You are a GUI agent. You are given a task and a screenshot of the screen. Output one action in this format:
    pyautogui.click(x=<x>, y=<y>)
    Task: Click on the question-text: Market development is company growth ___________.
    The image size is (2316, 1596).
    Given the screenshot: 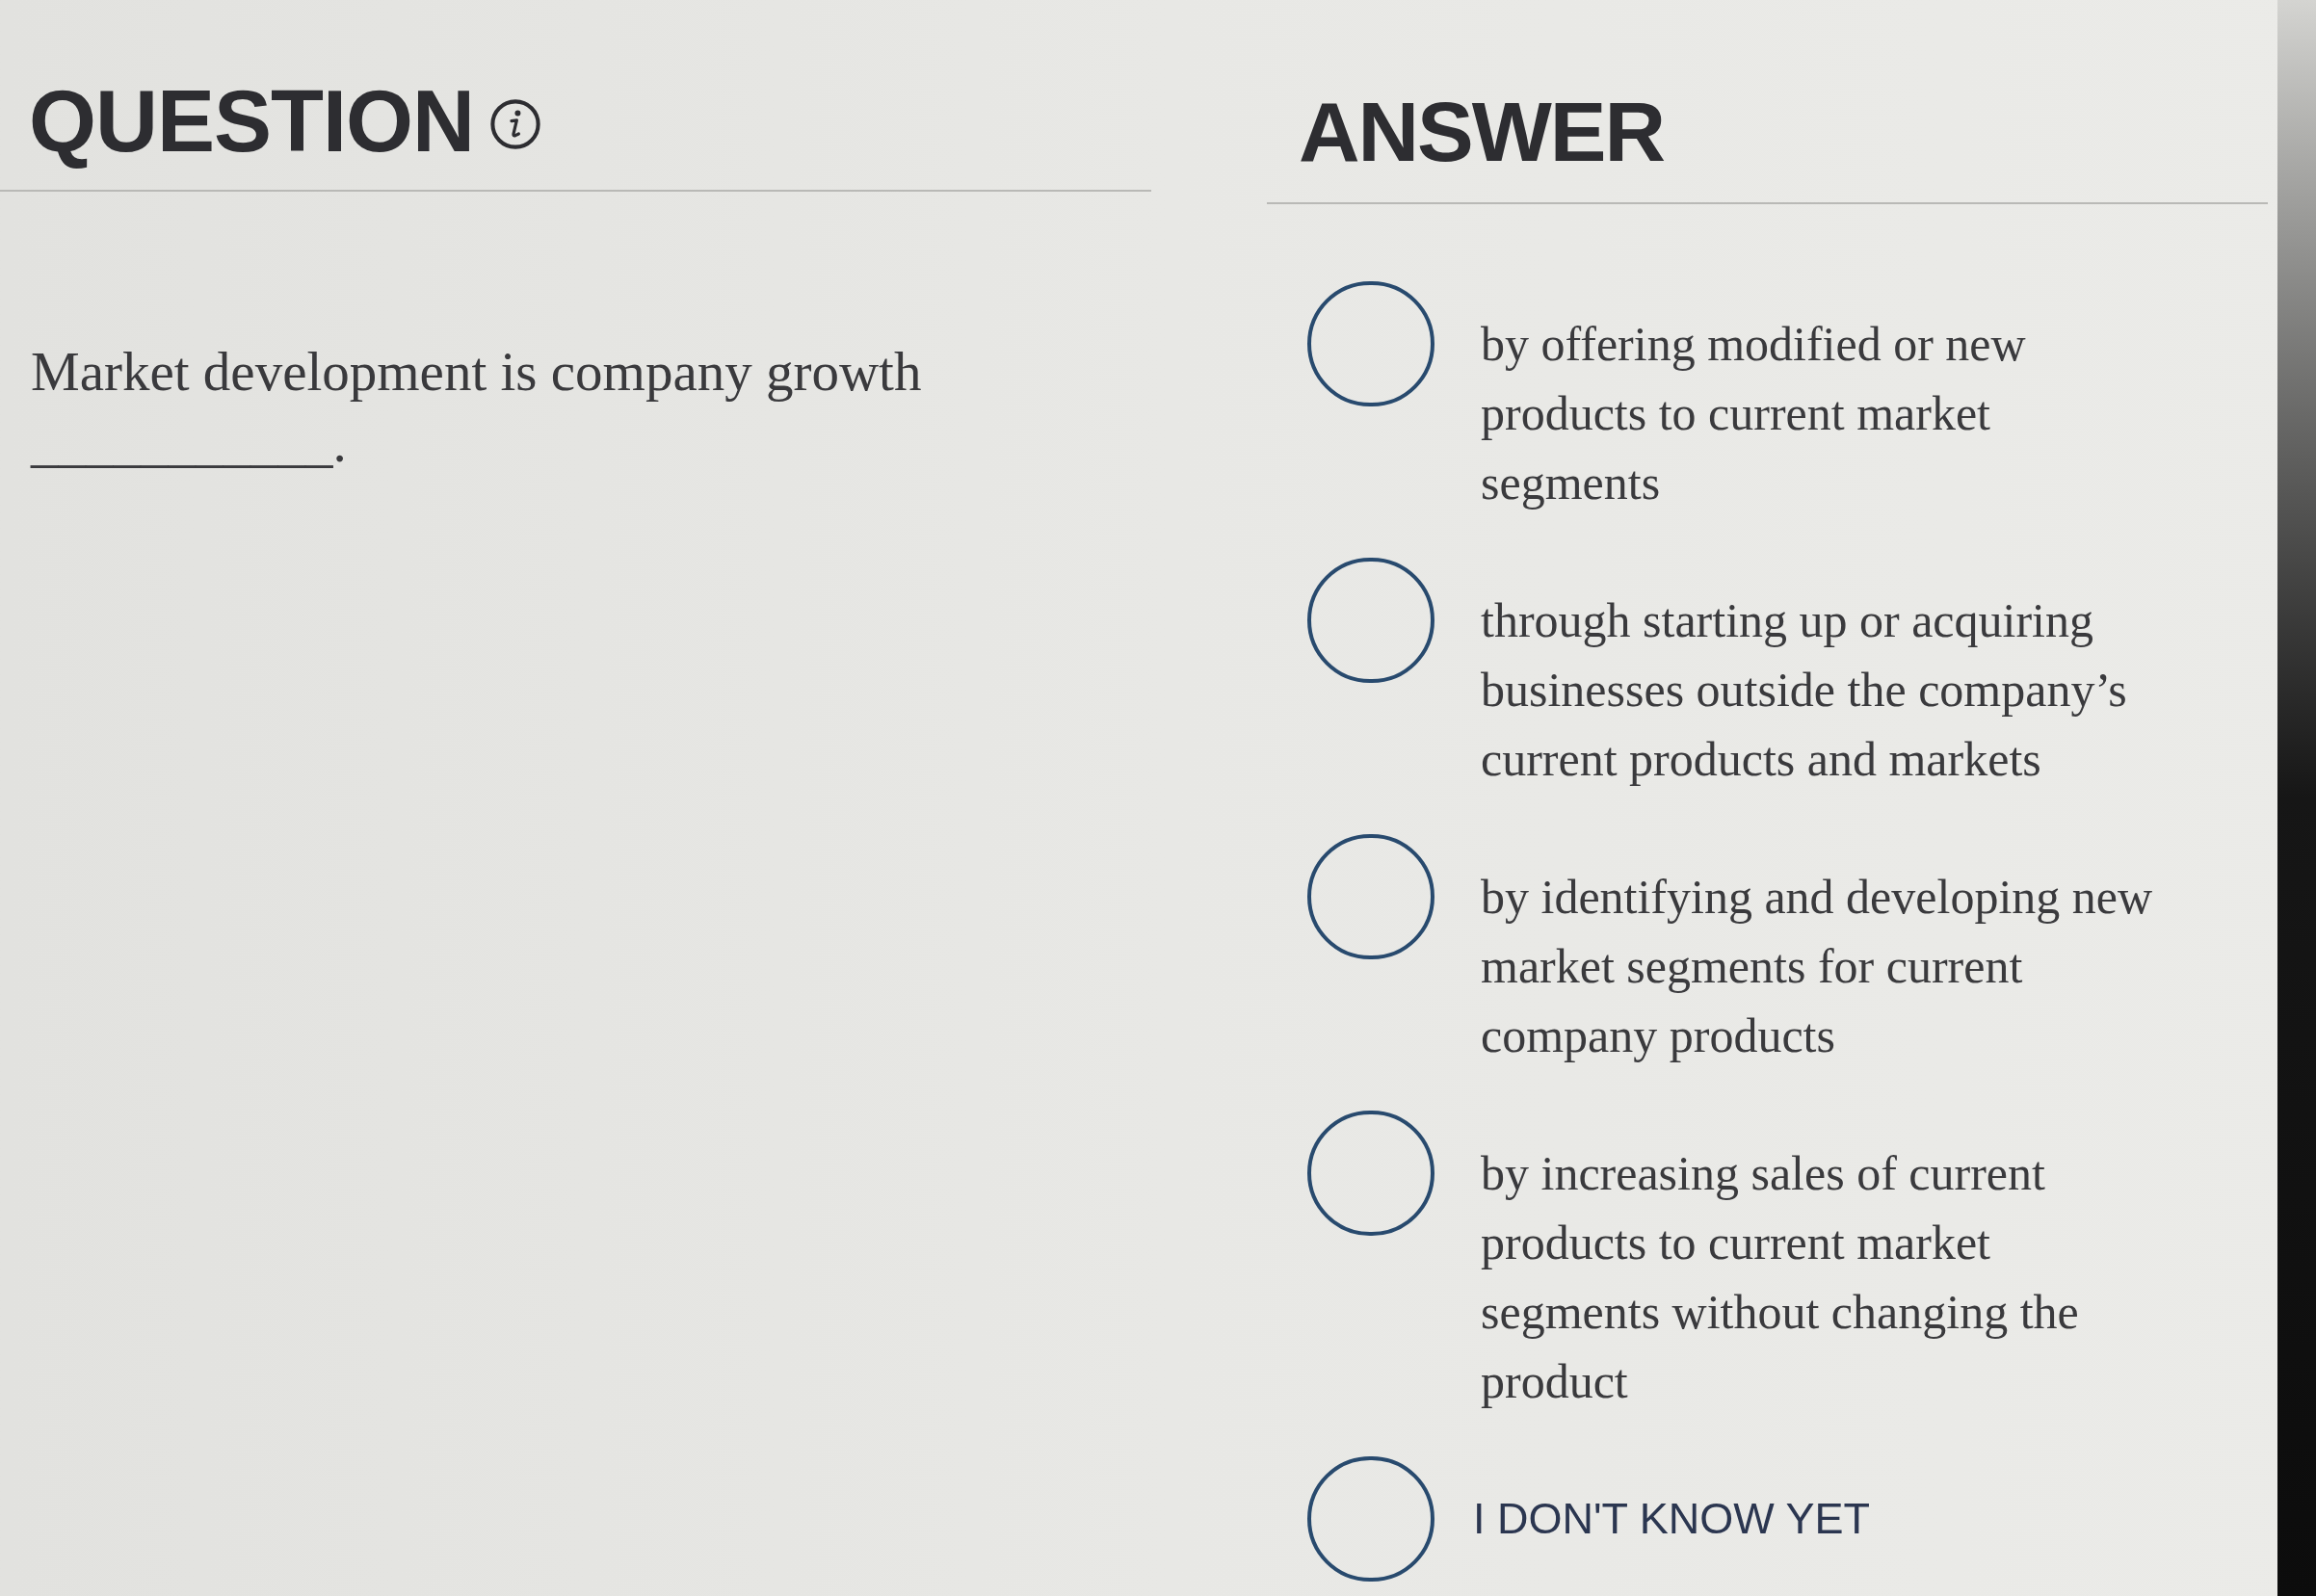 What is the action you would take?
    pyautogui.click(x=477, y=407)
    